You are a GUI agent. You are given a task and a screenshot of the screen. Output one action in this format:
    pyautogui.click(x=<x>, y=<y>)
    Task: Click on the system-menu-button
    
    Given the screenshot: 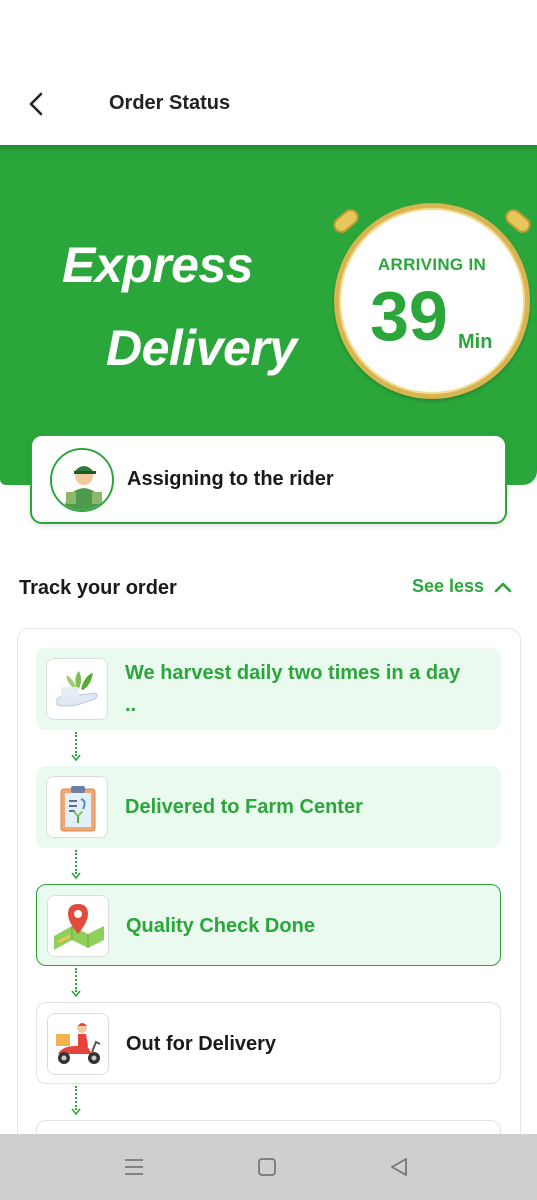 What is the action you would take?
    pyautogui.click(x=134, y=1167)
    